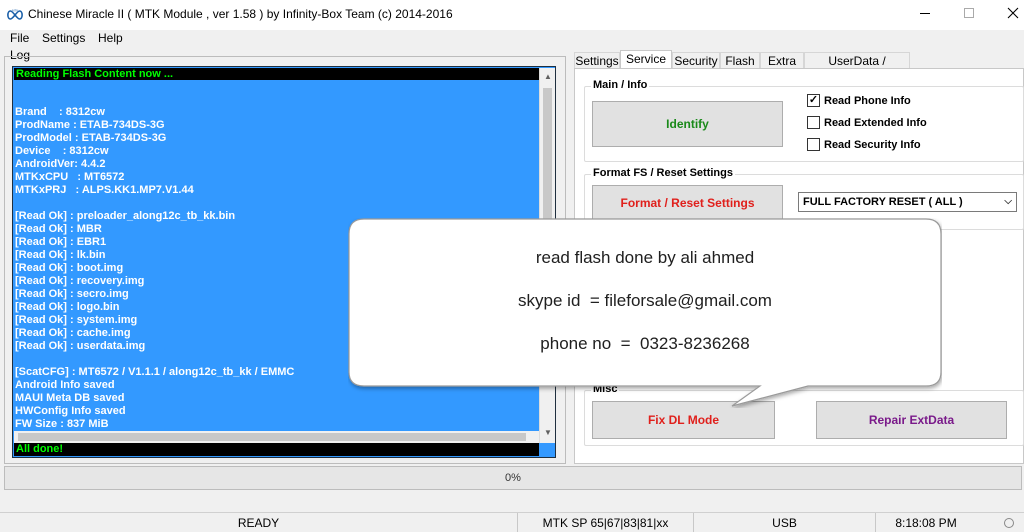 The image size is (1024, 532). Describe the element at coordinates (925, 13) in the screenshot. I see `minimize-icon` at that location.